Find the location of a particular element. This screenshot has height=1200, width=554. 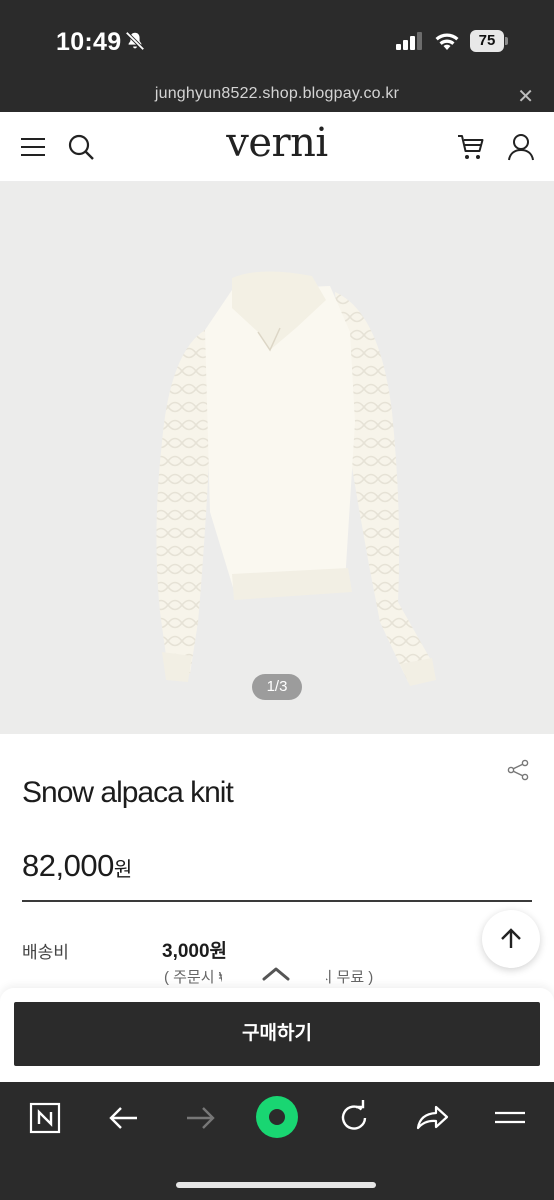

divider is located at coordinates (277, 901).